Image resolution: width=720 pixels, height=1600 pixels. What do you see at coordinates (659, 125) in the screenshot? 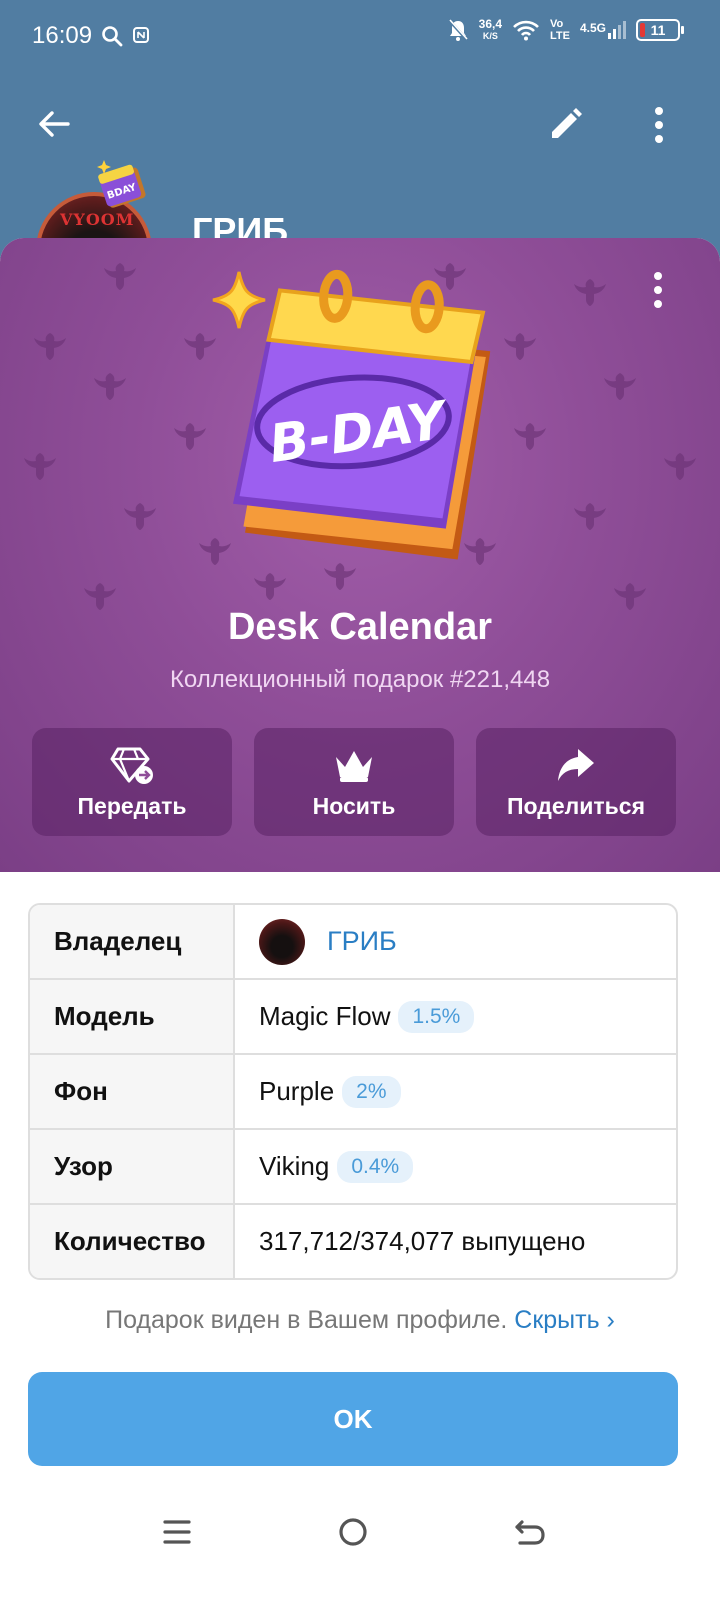
I see `more-vertical-icon` at bounding box center [659, 125].